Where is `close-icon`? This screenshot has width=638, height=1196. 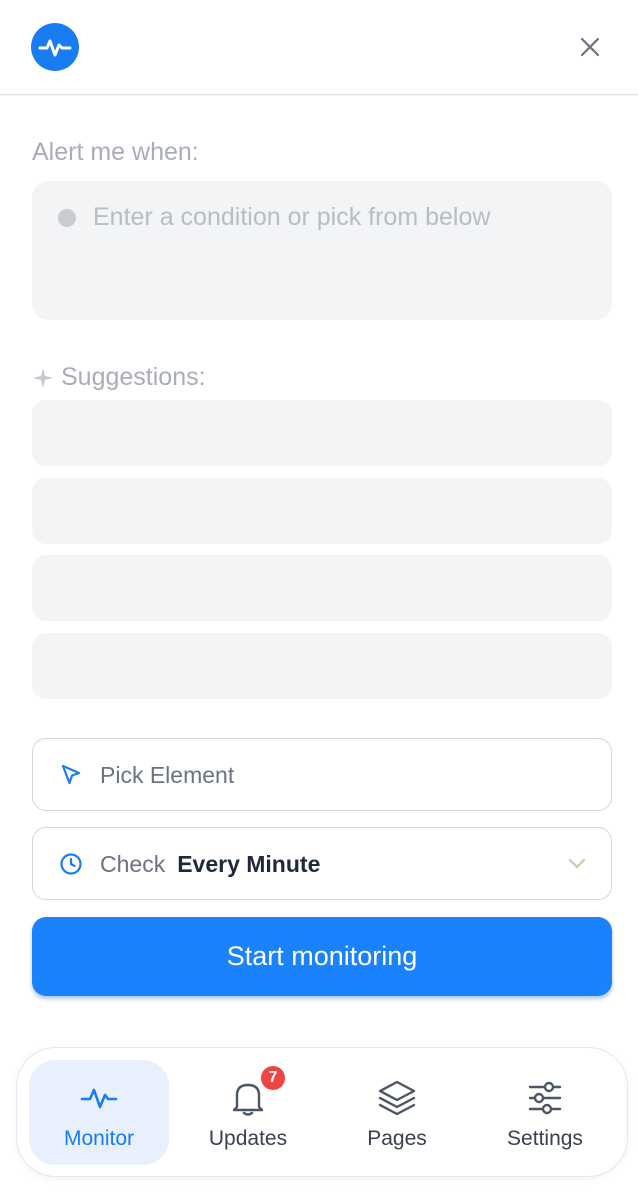
close-icon is located at coordinates (590, 47).